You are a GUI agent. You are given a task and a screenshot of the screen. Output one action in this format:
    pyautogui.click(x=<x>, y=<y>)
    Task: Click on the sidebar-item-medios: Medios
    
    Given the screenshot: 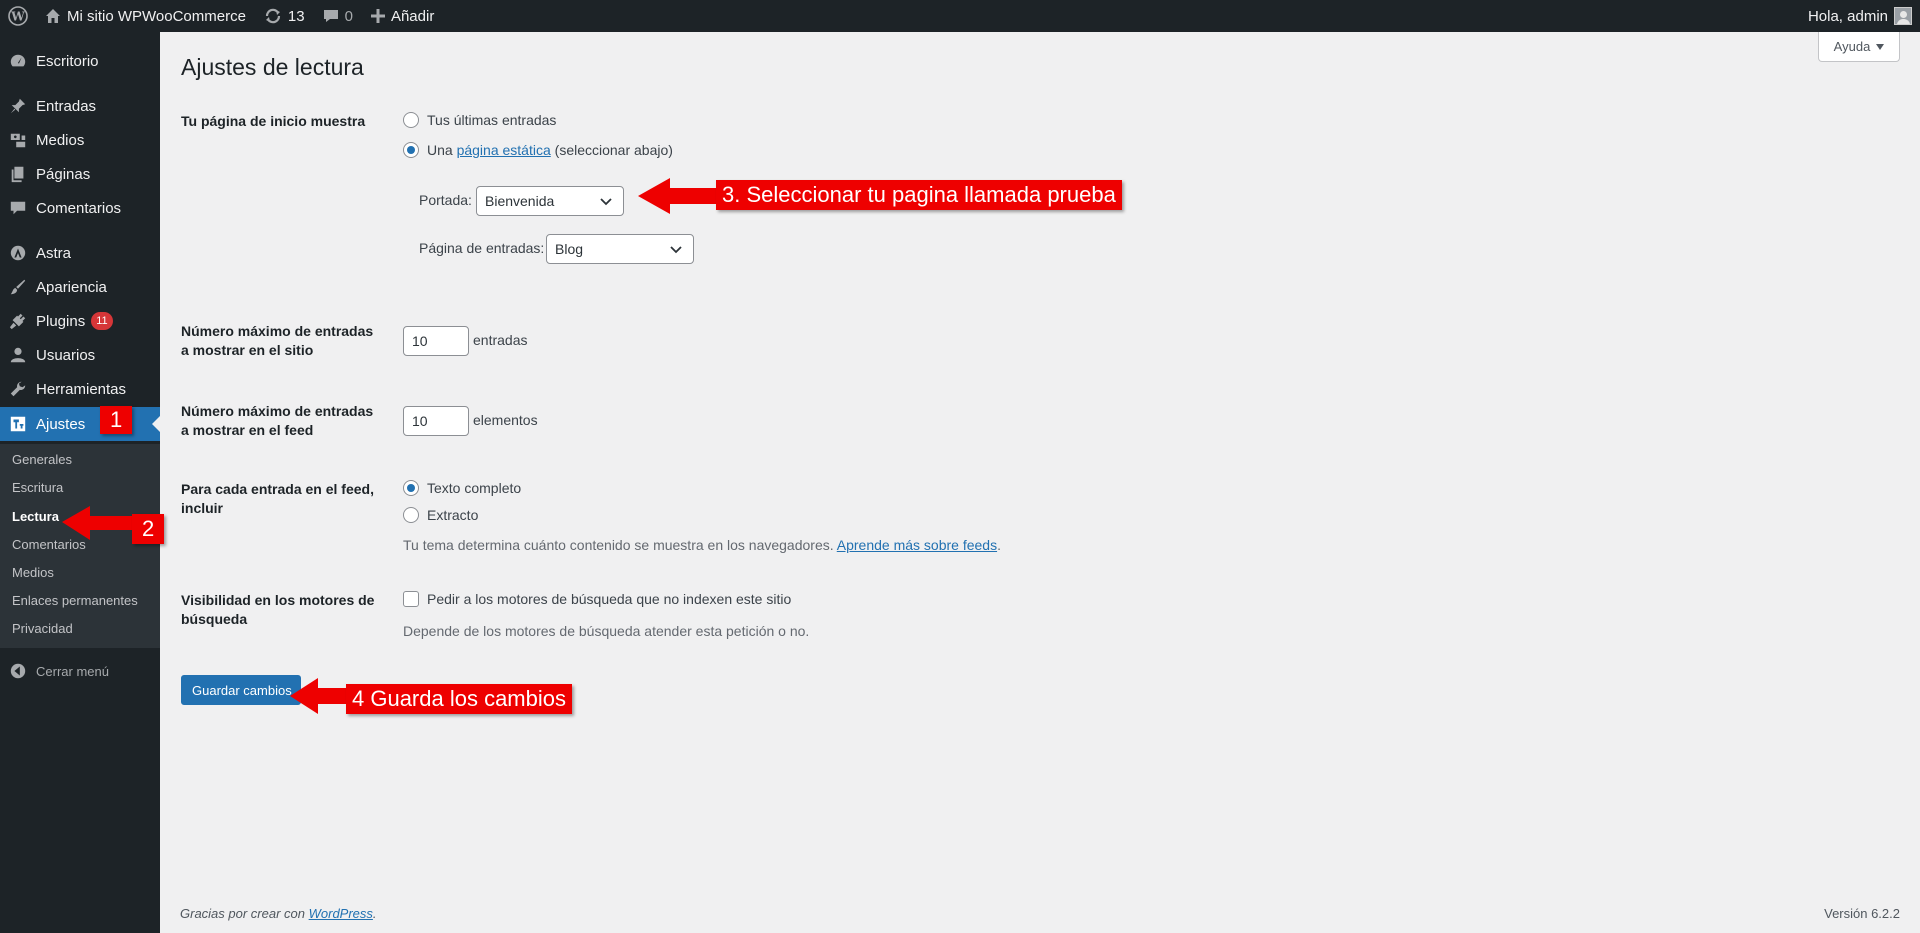 What is the action you would take?
    pyautogui.click(x=80, y=140)
    